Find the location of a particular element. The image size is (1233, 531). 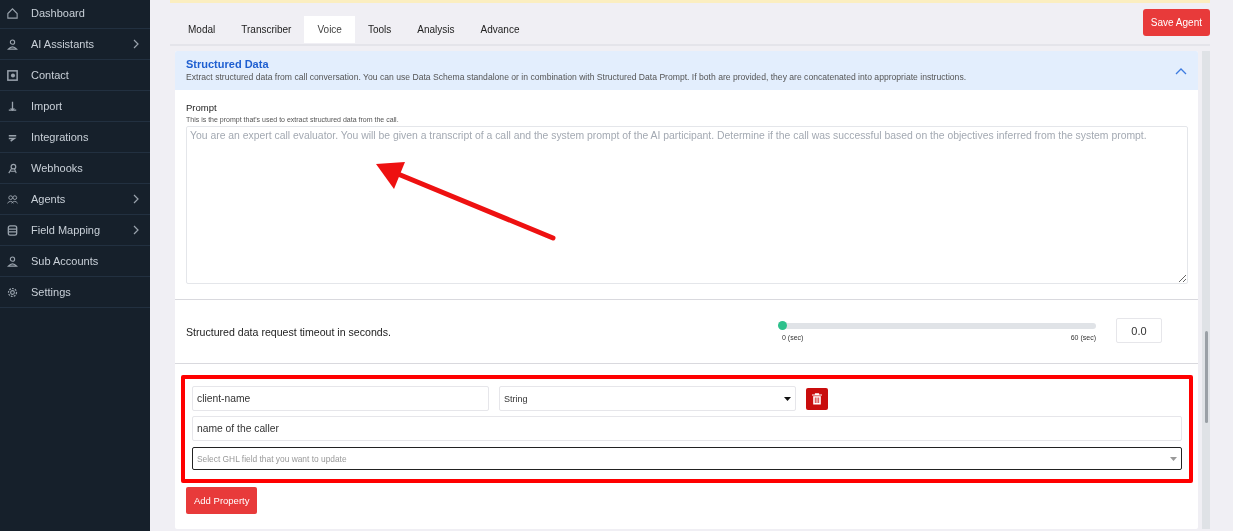

tab: Advance is located at coordinates (500, 29).